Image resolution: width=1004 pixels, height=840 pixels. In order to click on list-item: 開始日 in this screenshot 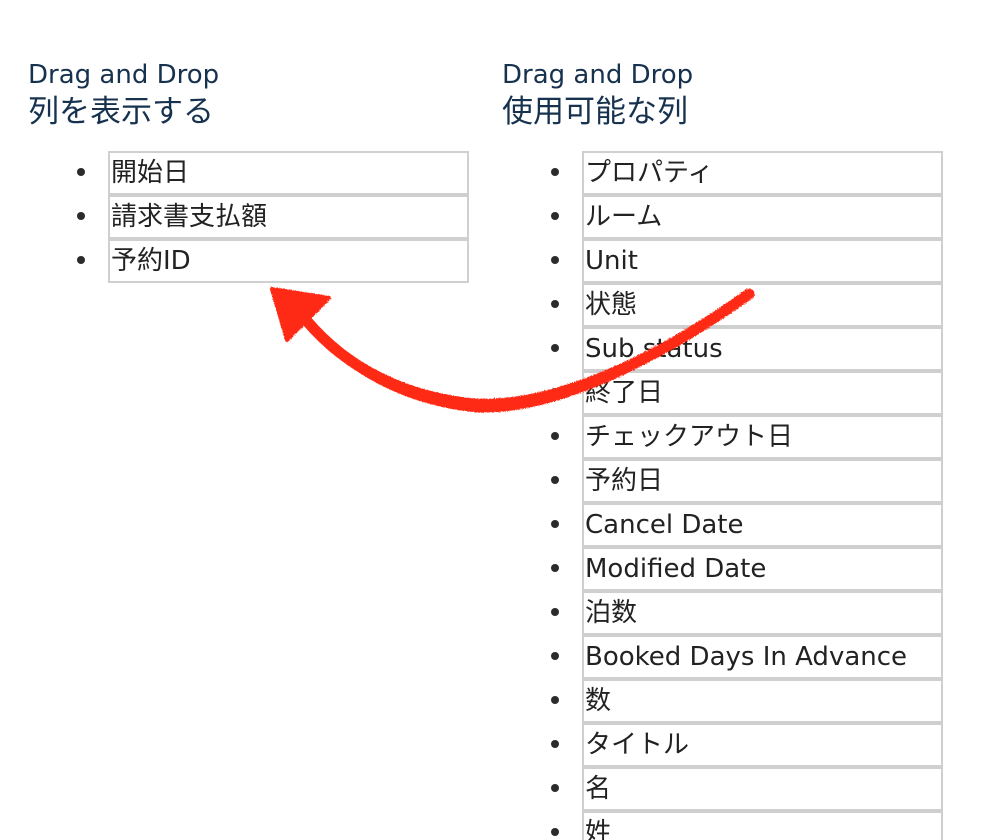, I will do `click(273, 173)`.